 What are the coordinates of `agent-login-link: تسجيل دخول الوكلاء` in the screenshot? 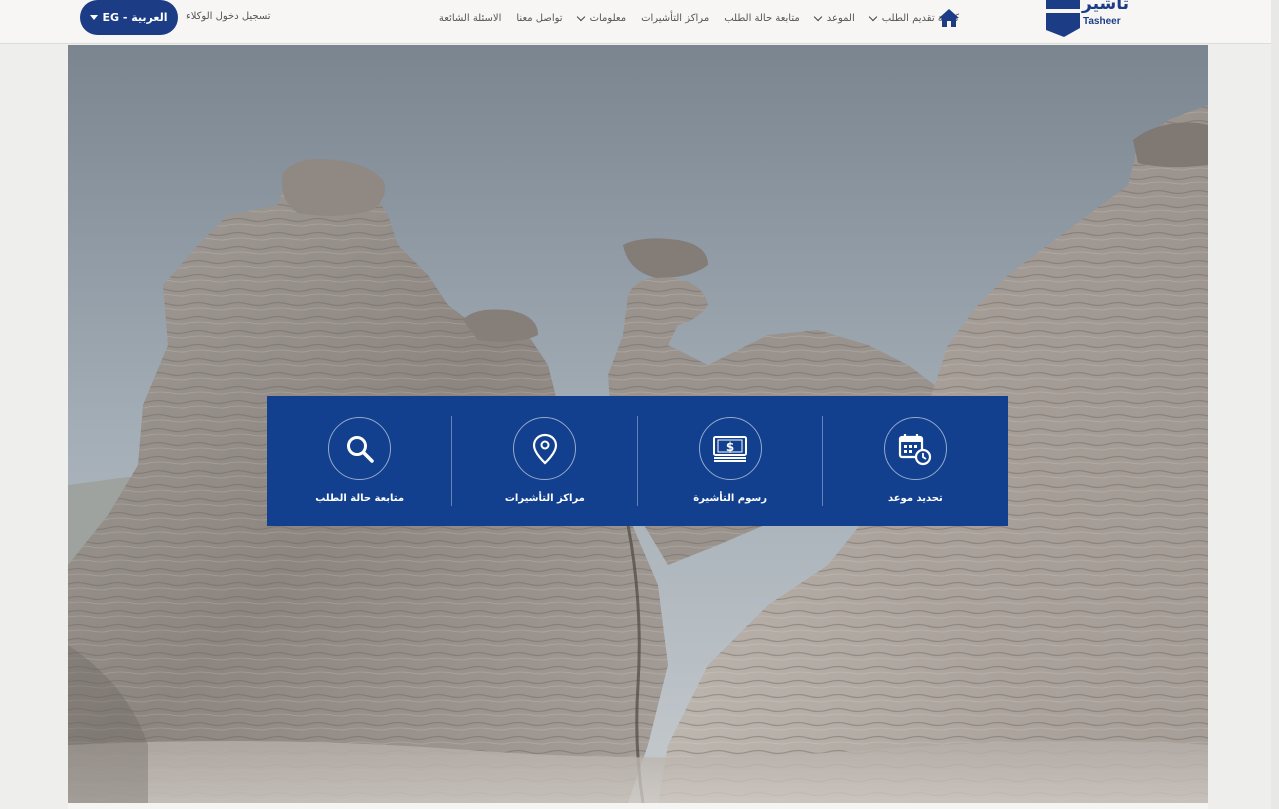 It's located at (228, 16).